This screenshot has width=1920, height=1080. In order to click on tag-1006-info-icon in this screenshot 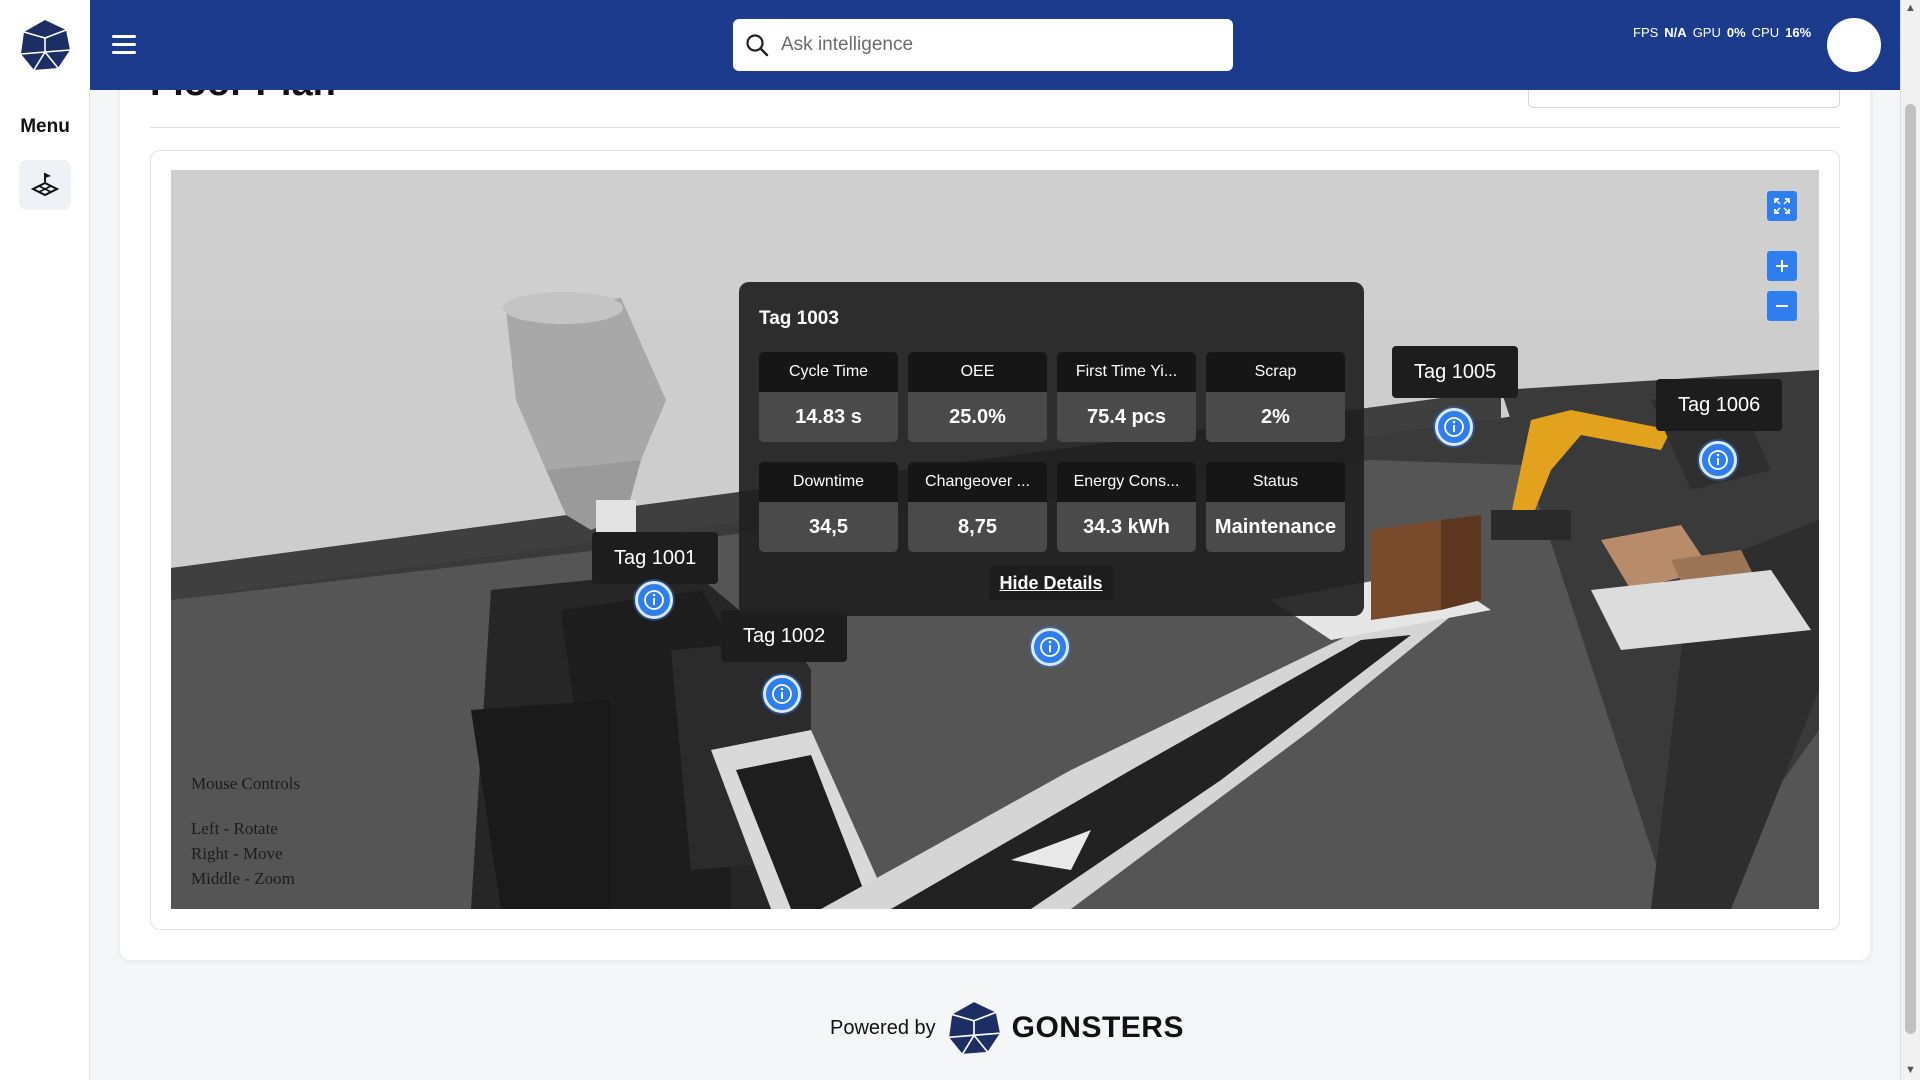, I will do `click(1718, 460)`.